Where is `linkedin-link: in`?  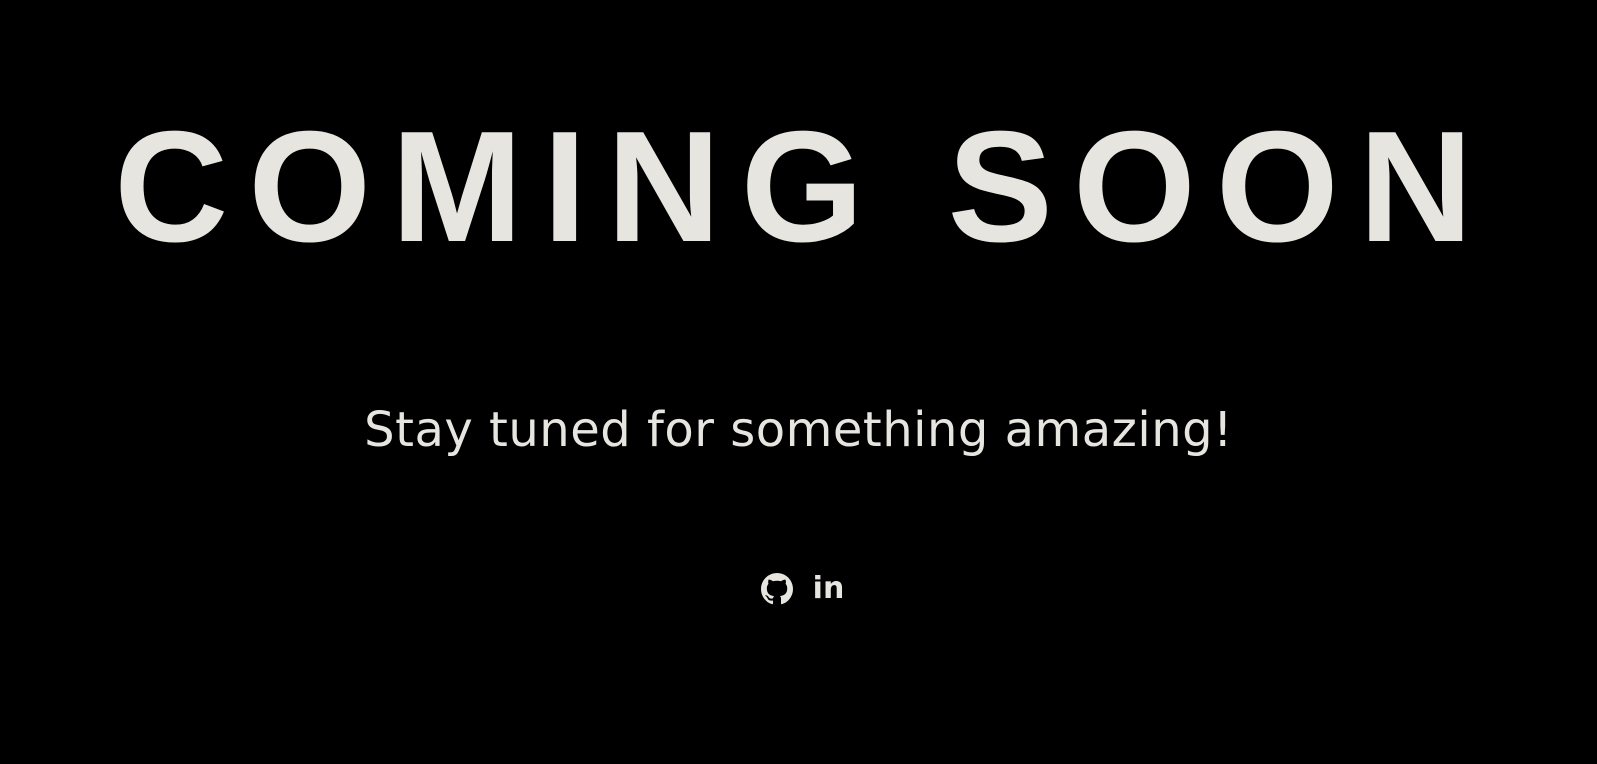 linkedin-link: in is located at coordinates (829, 589).